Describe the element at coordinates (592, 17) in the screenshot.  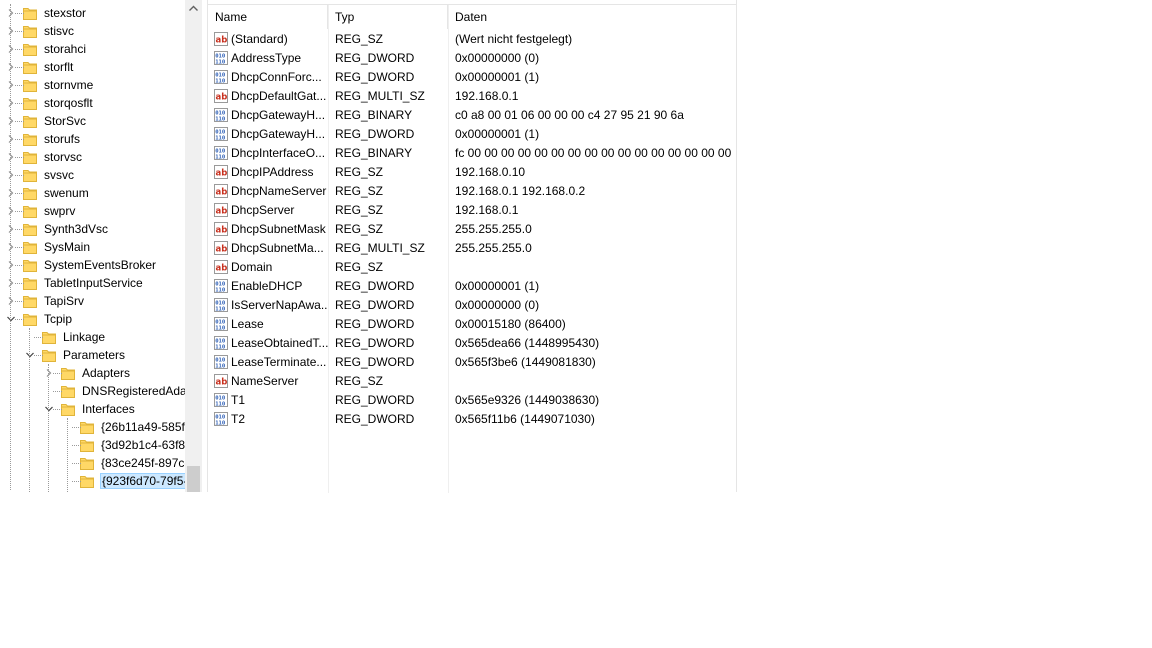
I see `column-header-data: Daten` at that location.